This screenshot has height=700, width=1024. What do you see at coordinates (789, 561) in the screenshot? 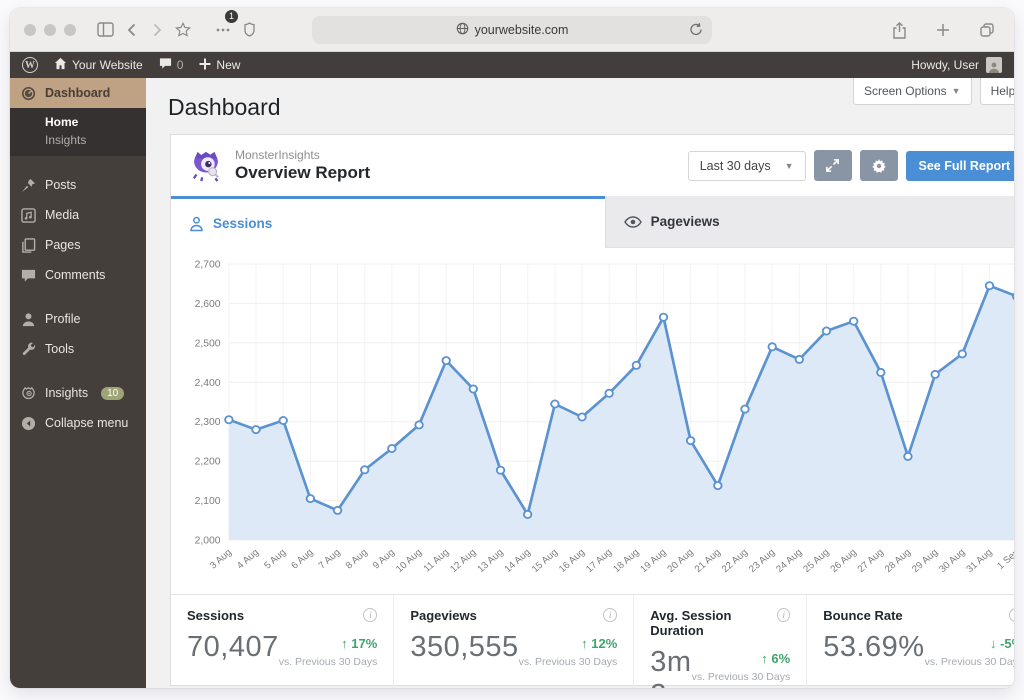
I see `svg-text: 24 Aug` at bounding box center [789, 561].